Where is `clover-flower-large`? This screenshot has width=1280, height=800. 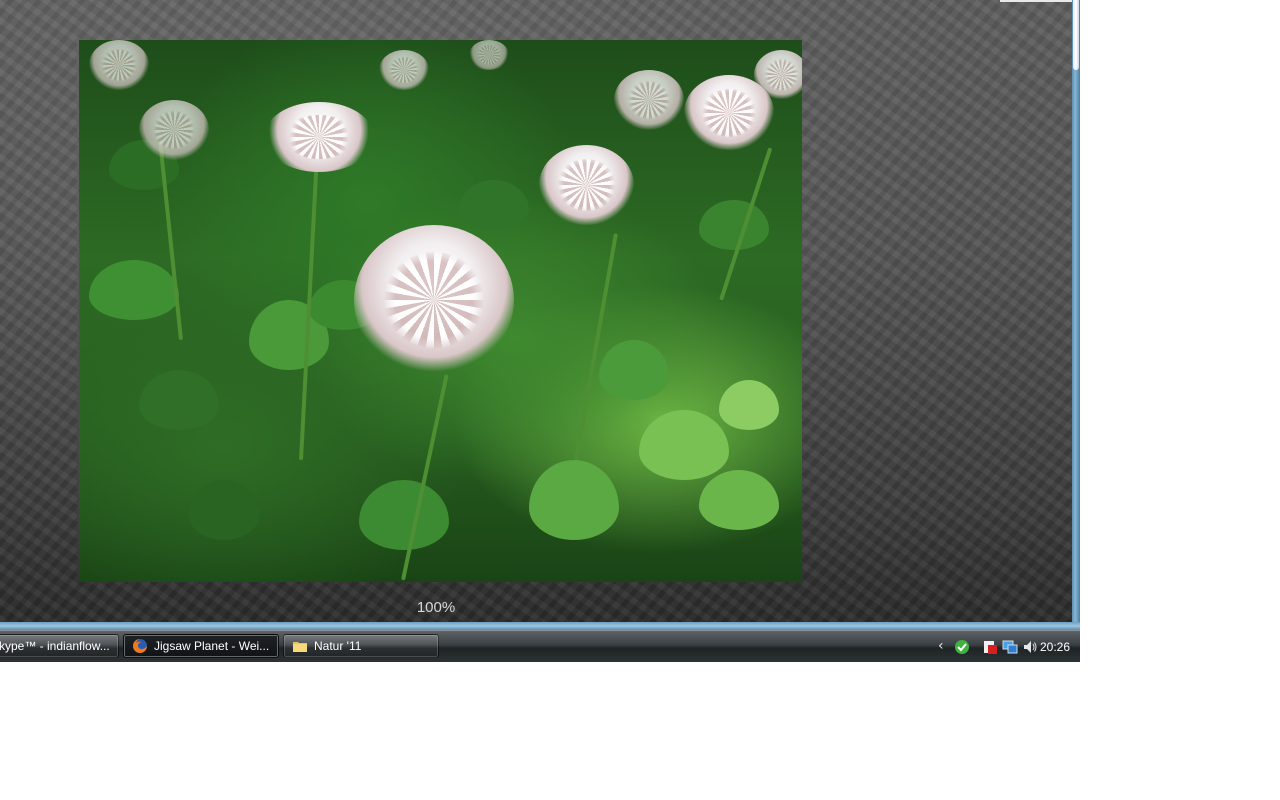 clover-flower-large is located at coordinates (434, 300).